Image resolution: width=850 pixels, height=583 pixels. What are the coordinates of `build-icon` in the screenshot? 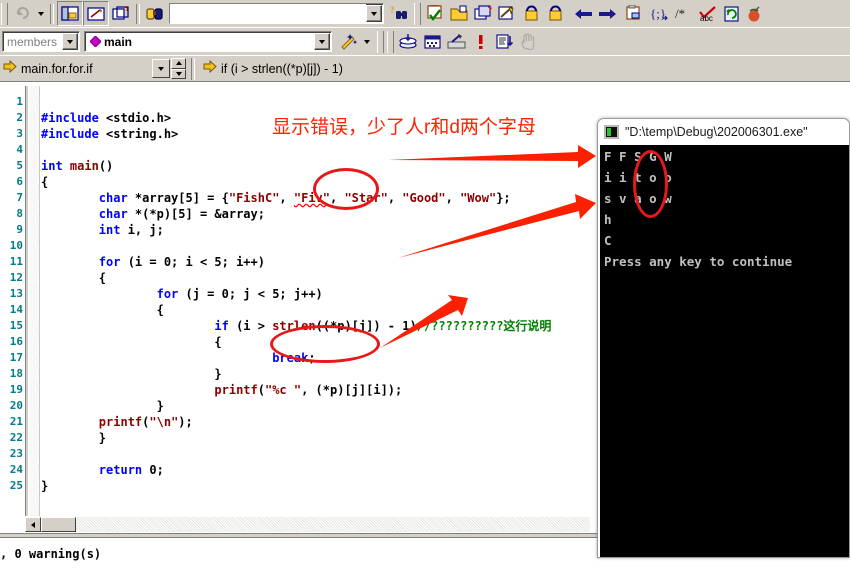 It's located at (459, 13).